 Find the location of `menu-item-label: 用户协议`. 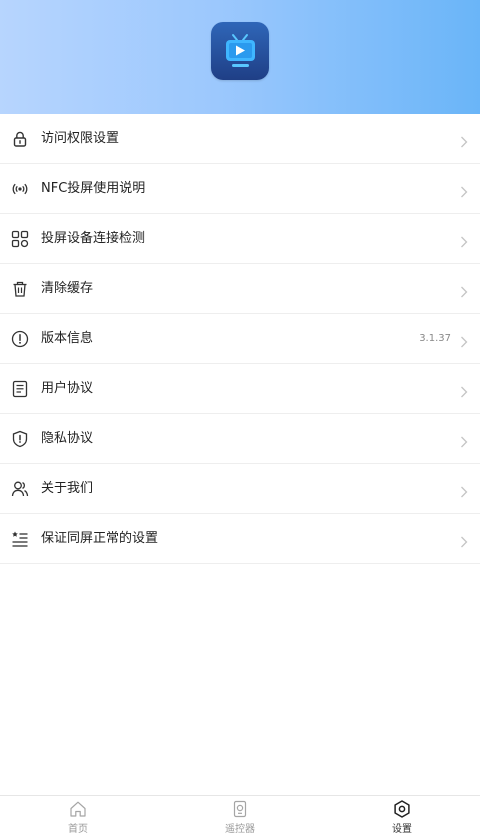

menu-item-label: 用户协议 is located at coordinates (67, 388).